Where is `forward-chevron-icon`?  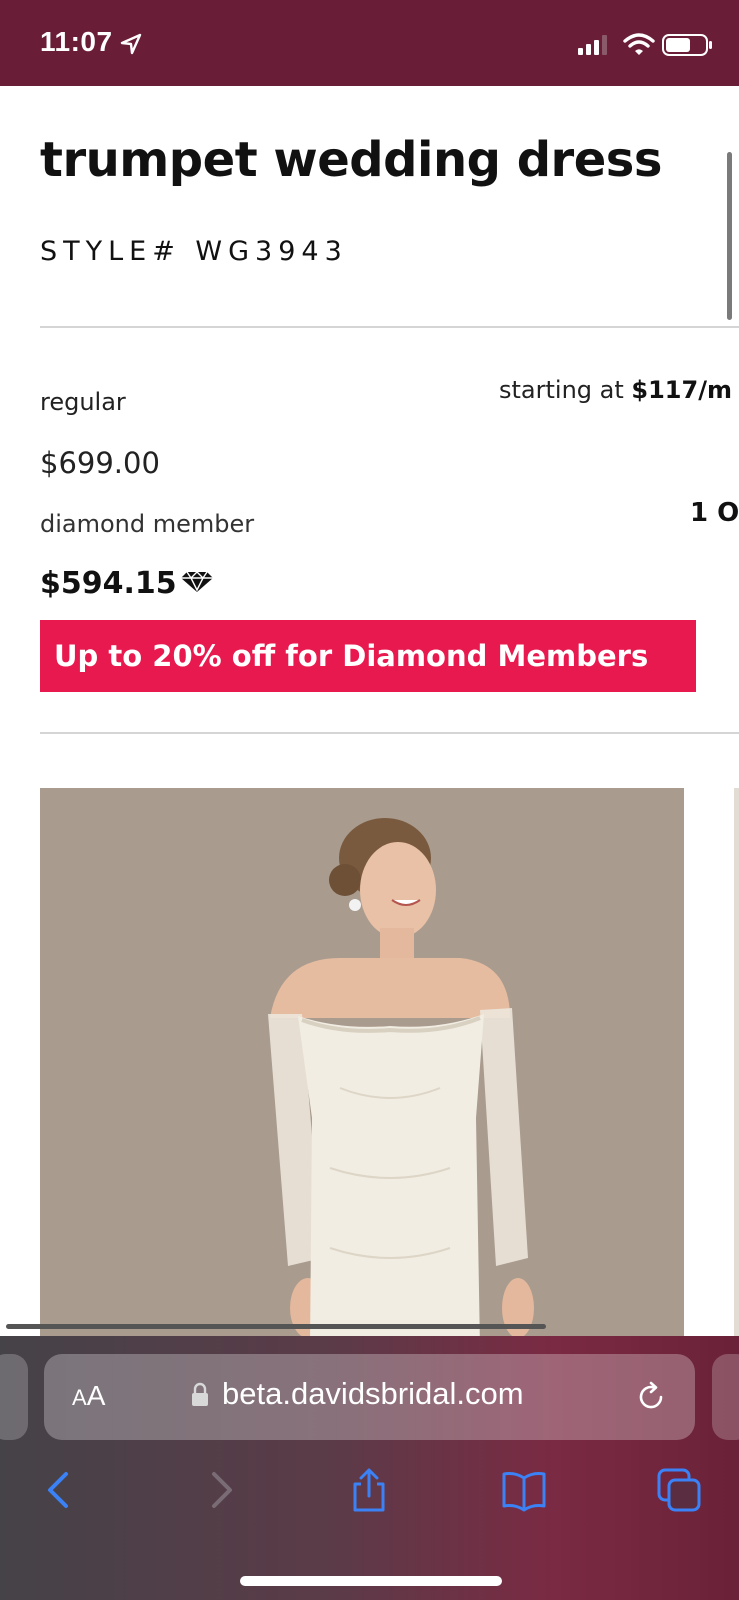
forward-chevron-icon is located at coordinates (220, 1490).